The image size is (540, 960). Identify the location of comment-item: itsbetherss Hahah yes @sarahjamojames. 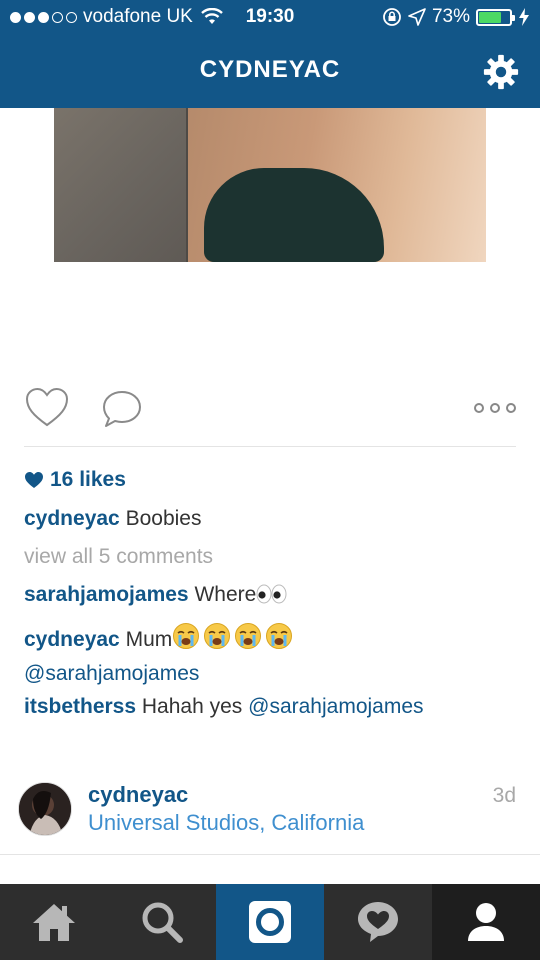
(224, 707).